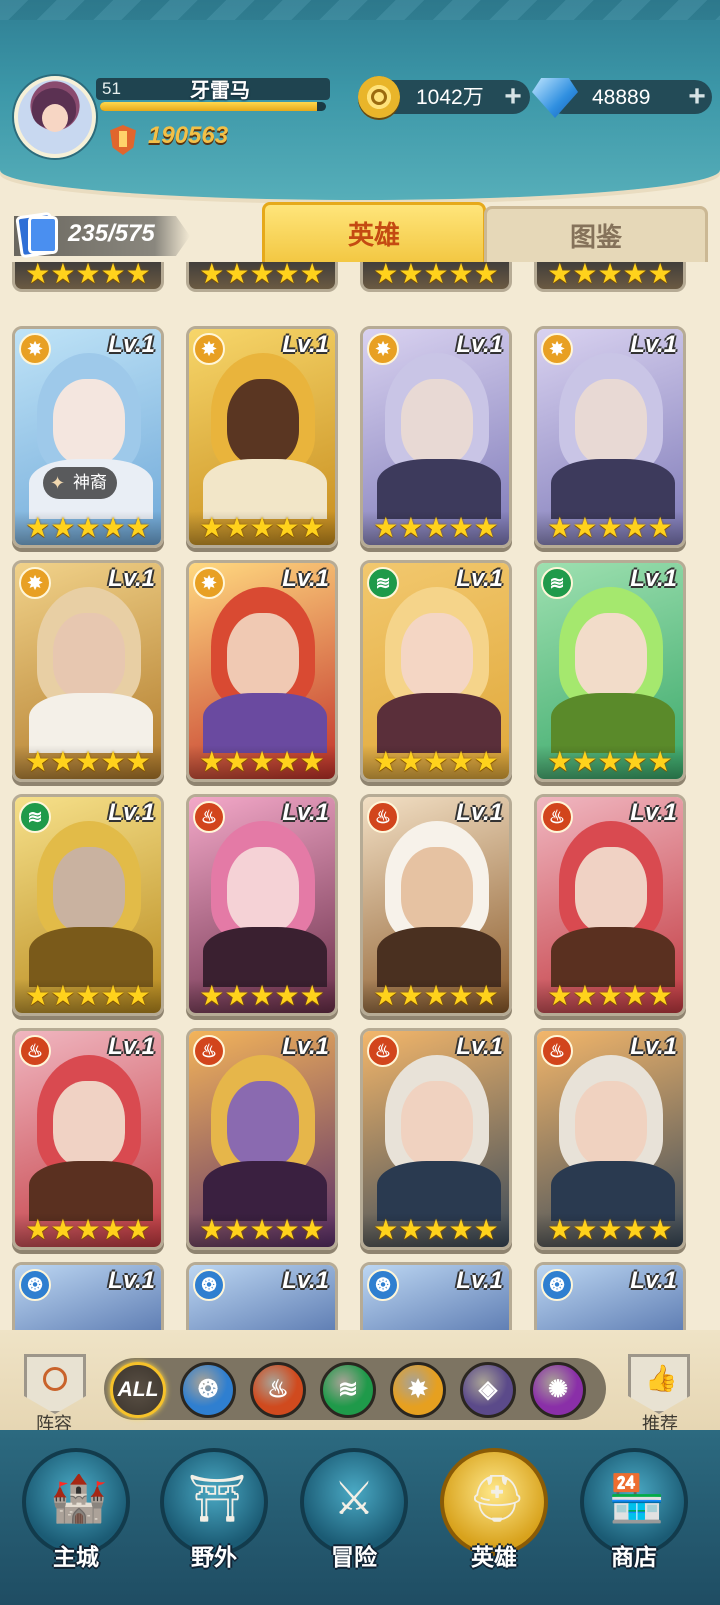 This screenshot has width=720, height=1605. I want to click on xp-bar, so click(213, 106).